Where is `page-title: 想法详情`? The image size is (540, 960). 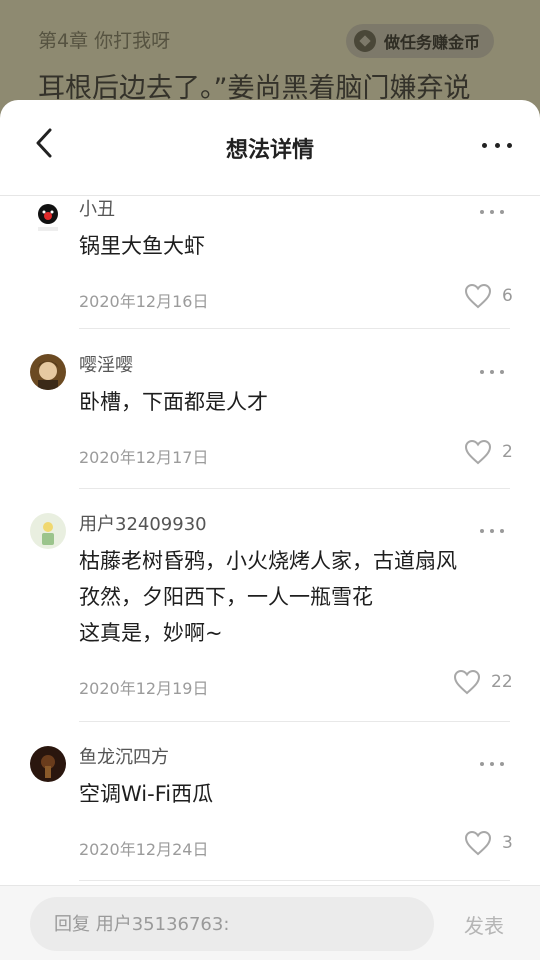 page-title: 想法详情 is located at coordinates (269, 150).